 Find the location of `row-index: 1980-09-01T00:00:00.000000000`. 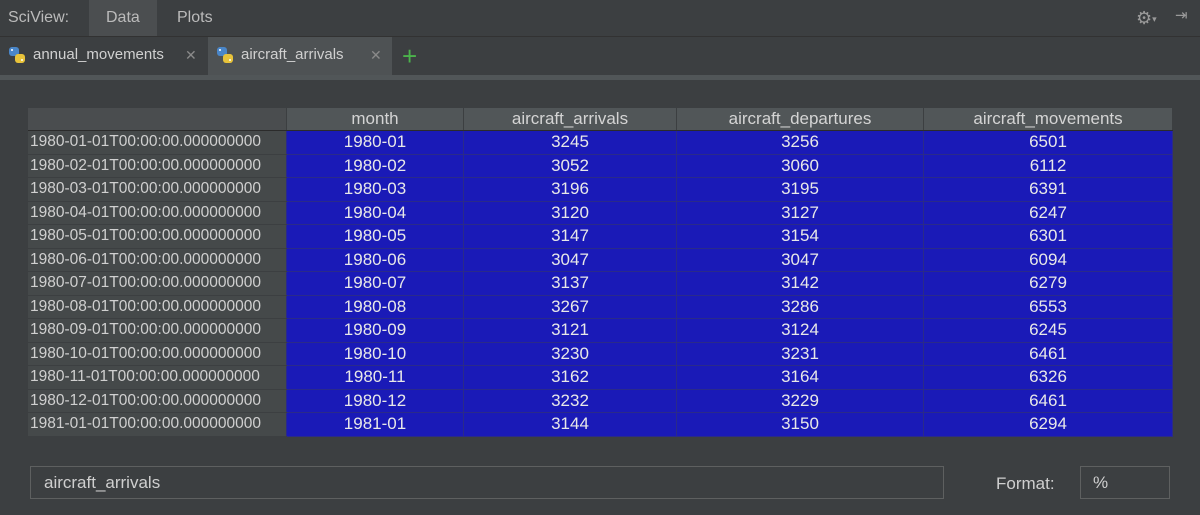

row-index: 1980-09-01T00:00:00.000000000 is located at coordinates (157, 330).